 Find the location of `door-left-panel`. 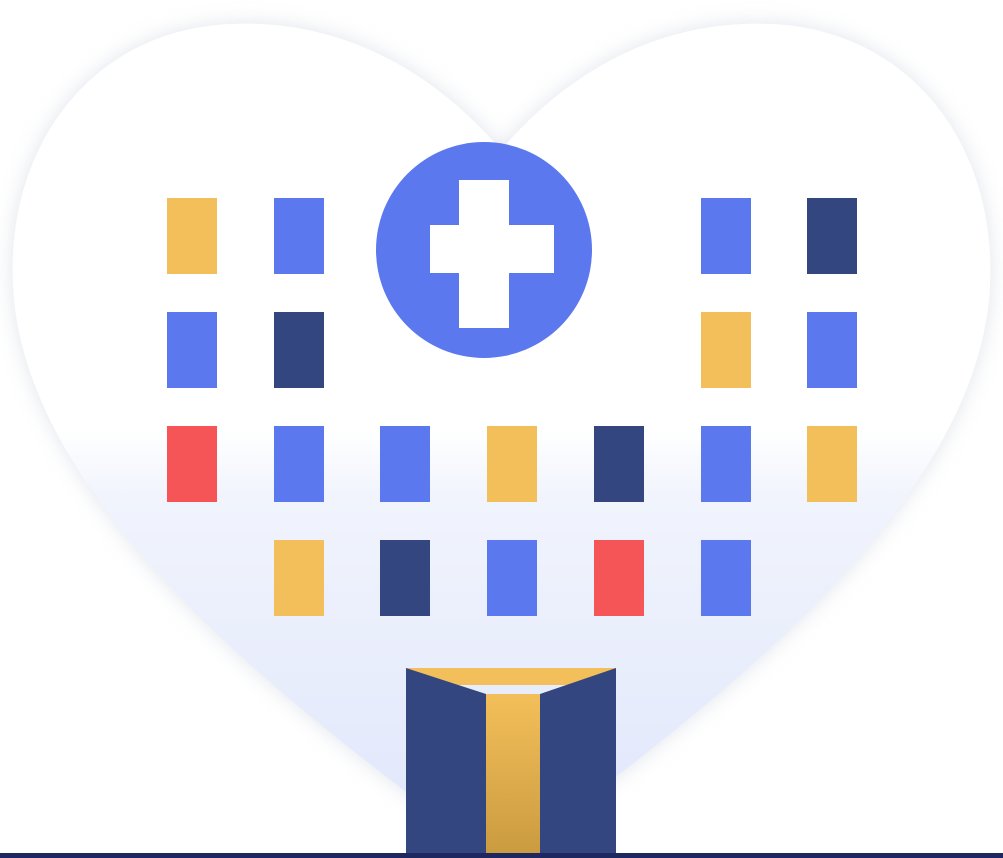

door-left-panel is located at coordinates (446, 763).